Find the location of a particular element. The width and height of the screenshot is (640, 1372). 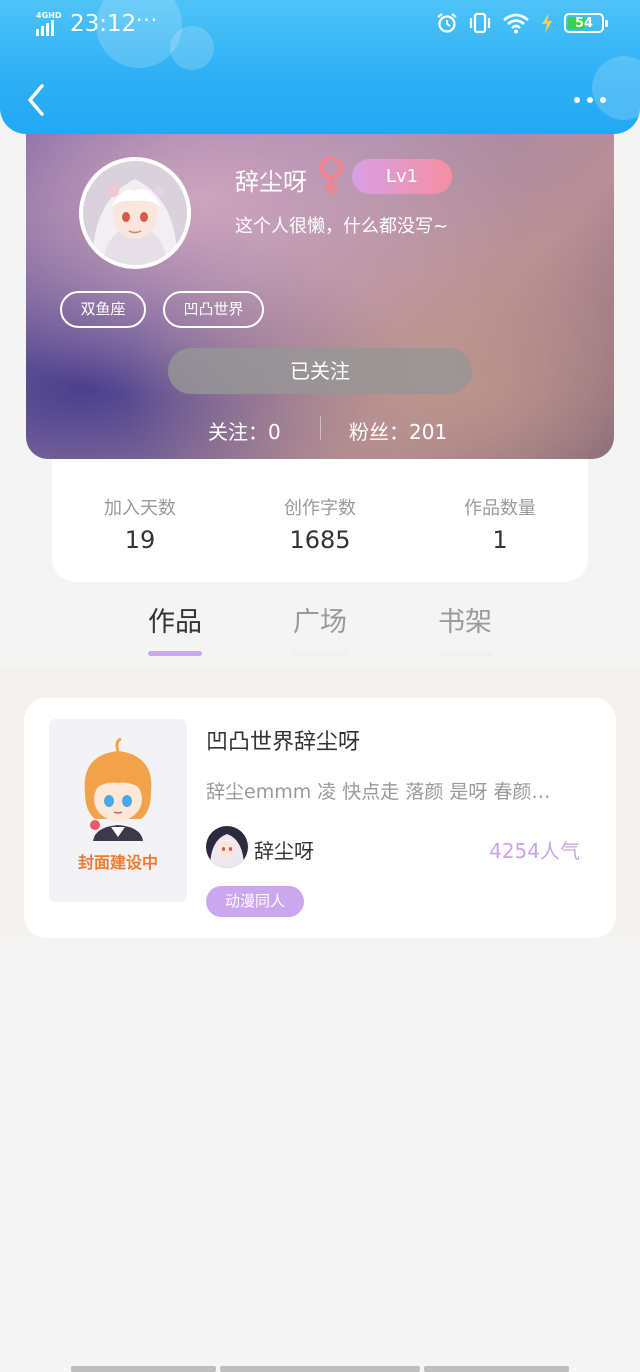

clock: 23:12 is located at coordinates (103, 24).